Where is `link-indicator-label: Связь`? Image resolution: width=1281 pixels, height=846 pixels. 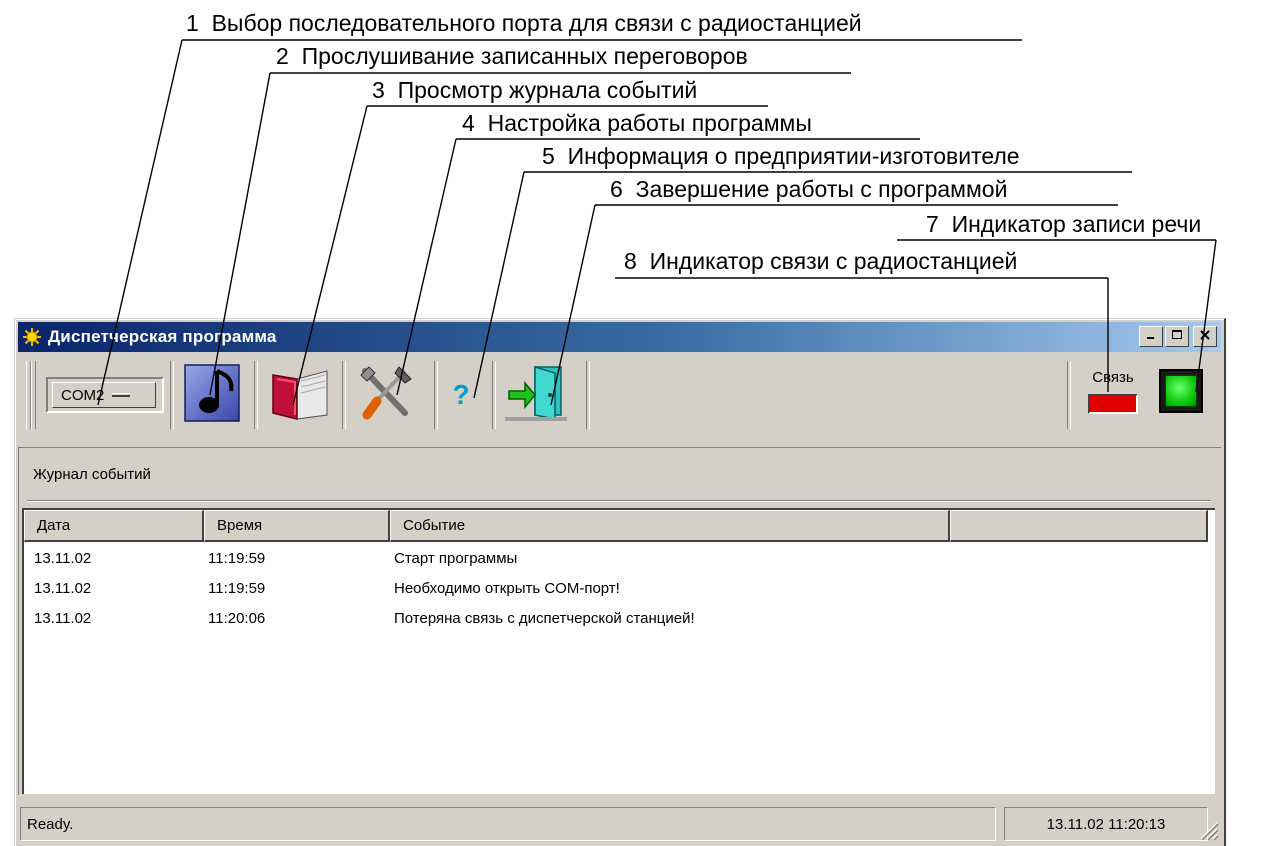
link-indicator-label: Связь is located at coordinates (1113, 377).